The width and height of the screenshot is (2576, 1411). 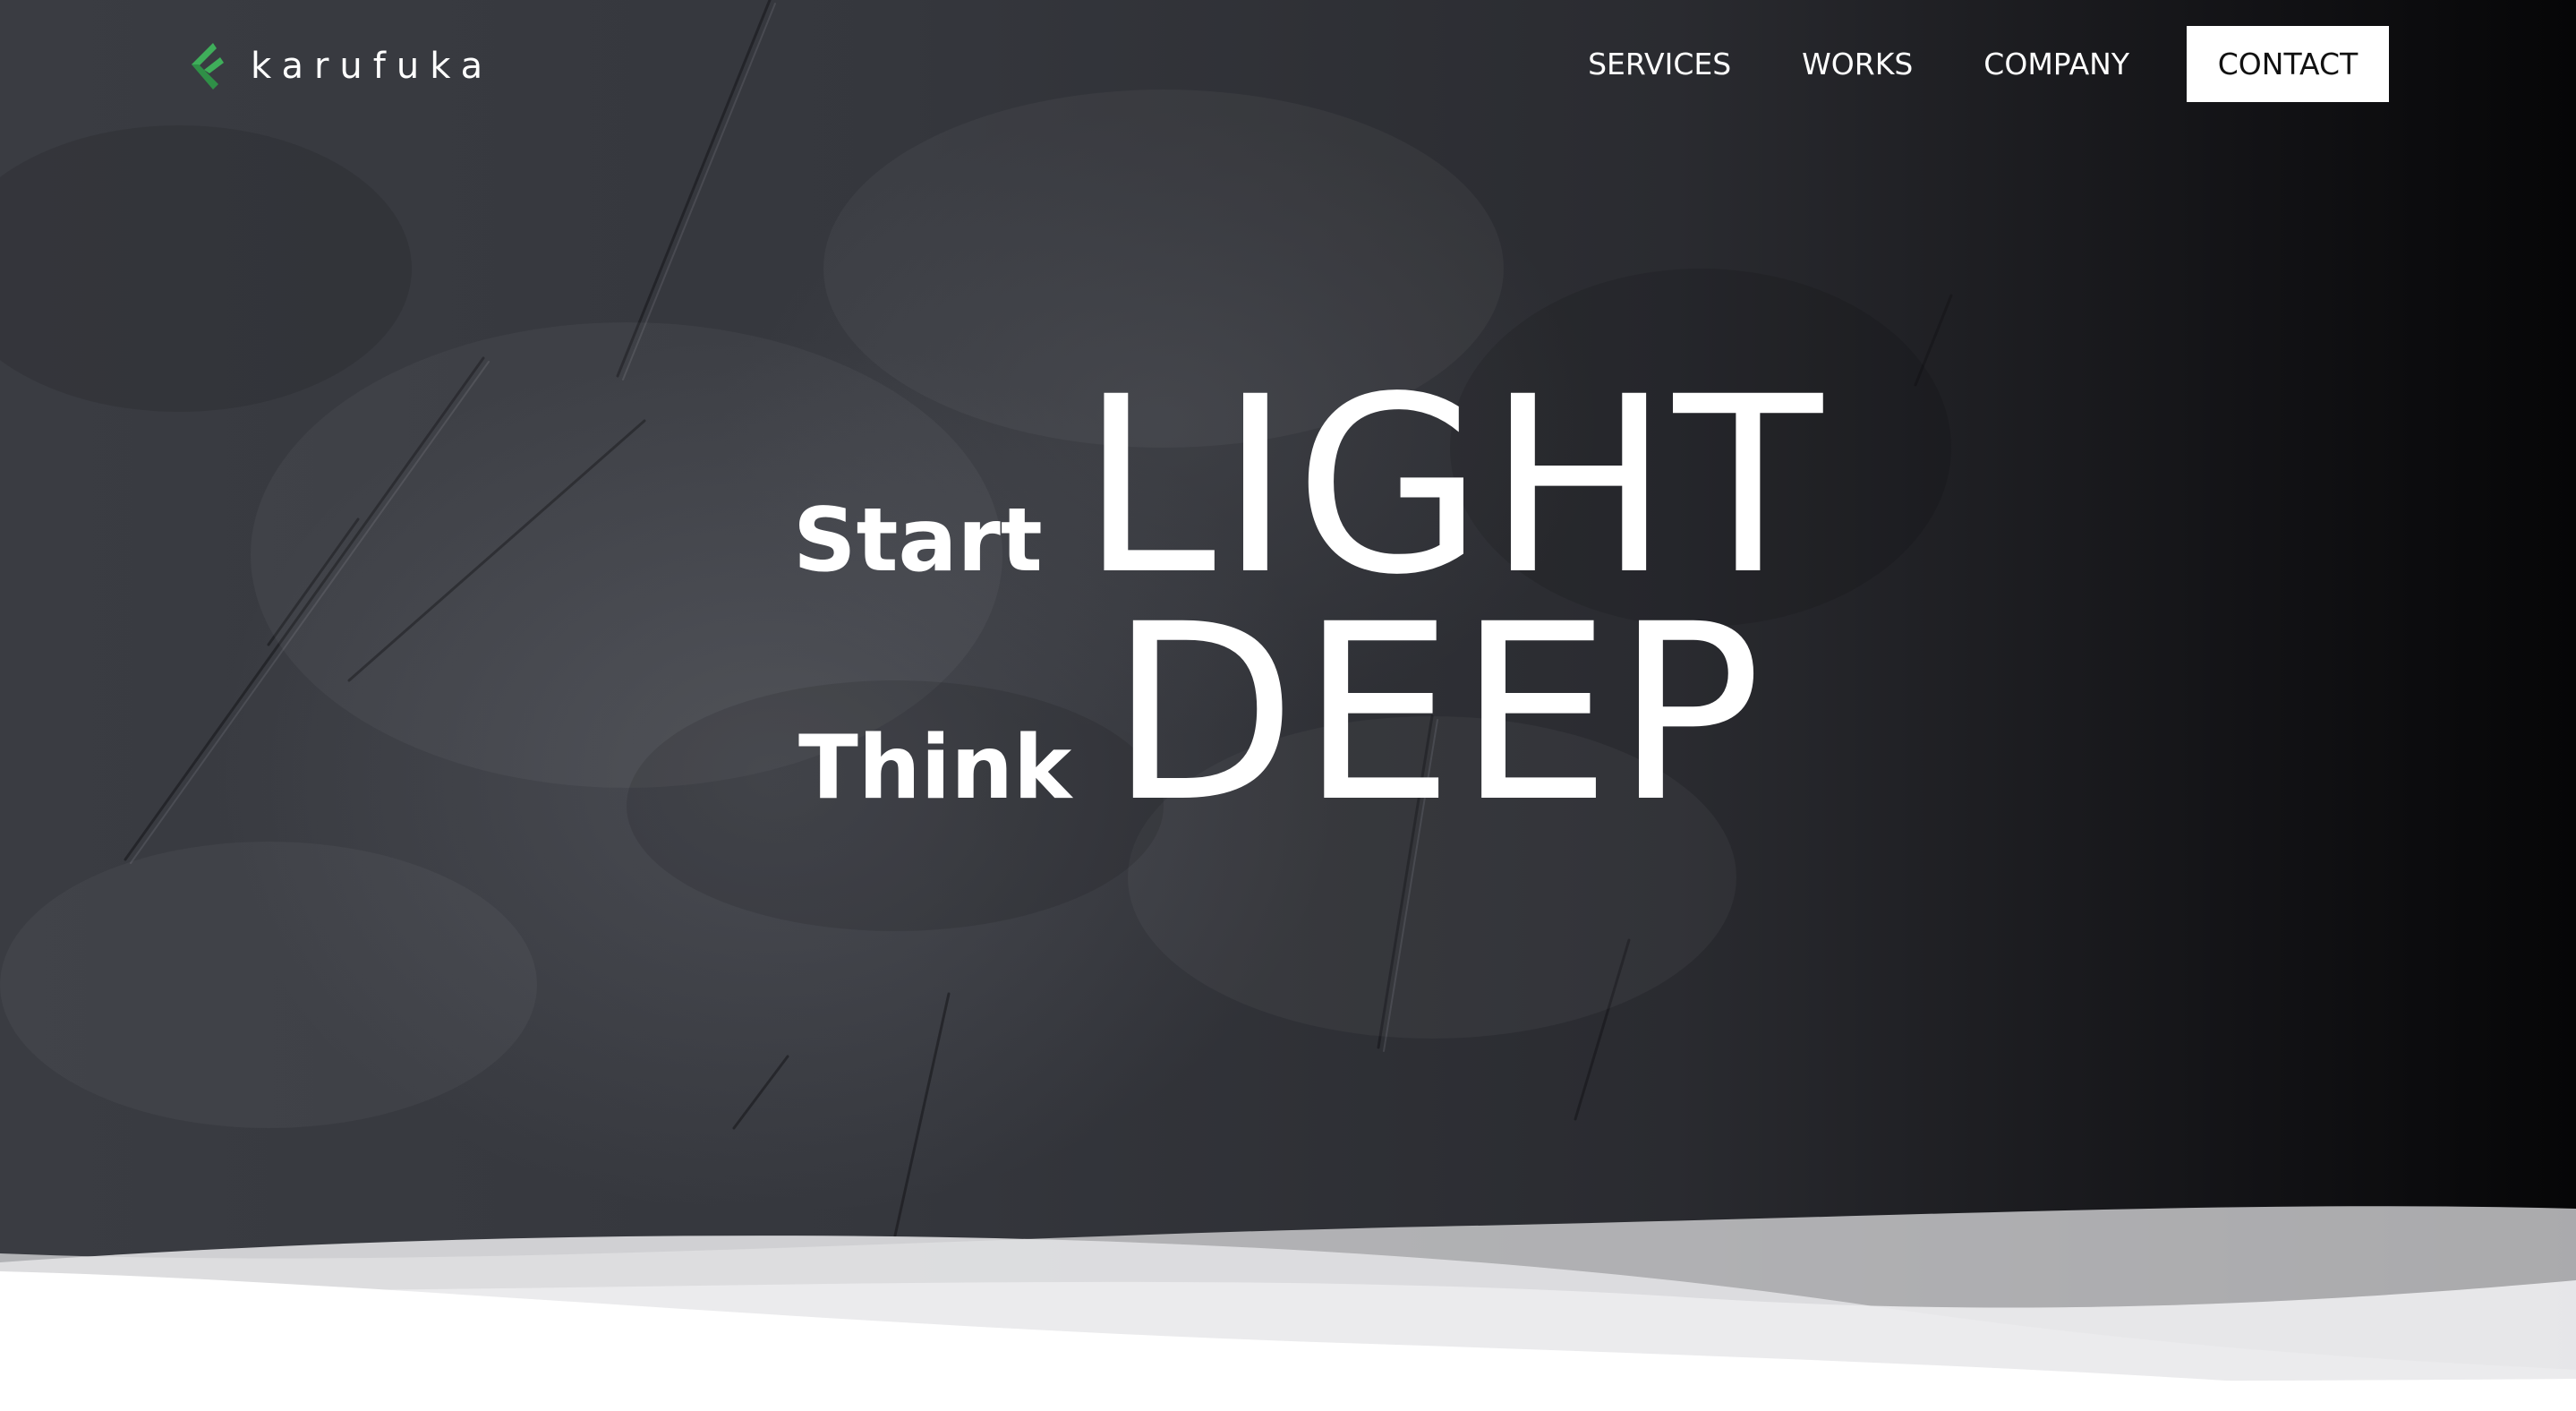 I want to click on headline-deep-word: DEEP, so click(x=1437, y=714).